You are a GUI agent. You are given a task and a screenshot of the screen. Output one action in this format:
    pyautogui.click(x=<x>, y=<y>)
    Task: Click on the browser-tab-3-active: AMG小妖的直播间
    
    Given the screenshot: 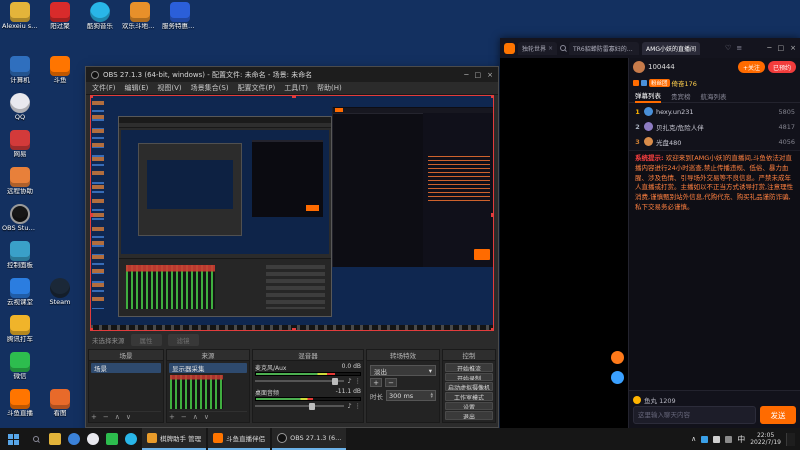 What is the action you would take?
    pyautogui.click(x=671, y=48)
    